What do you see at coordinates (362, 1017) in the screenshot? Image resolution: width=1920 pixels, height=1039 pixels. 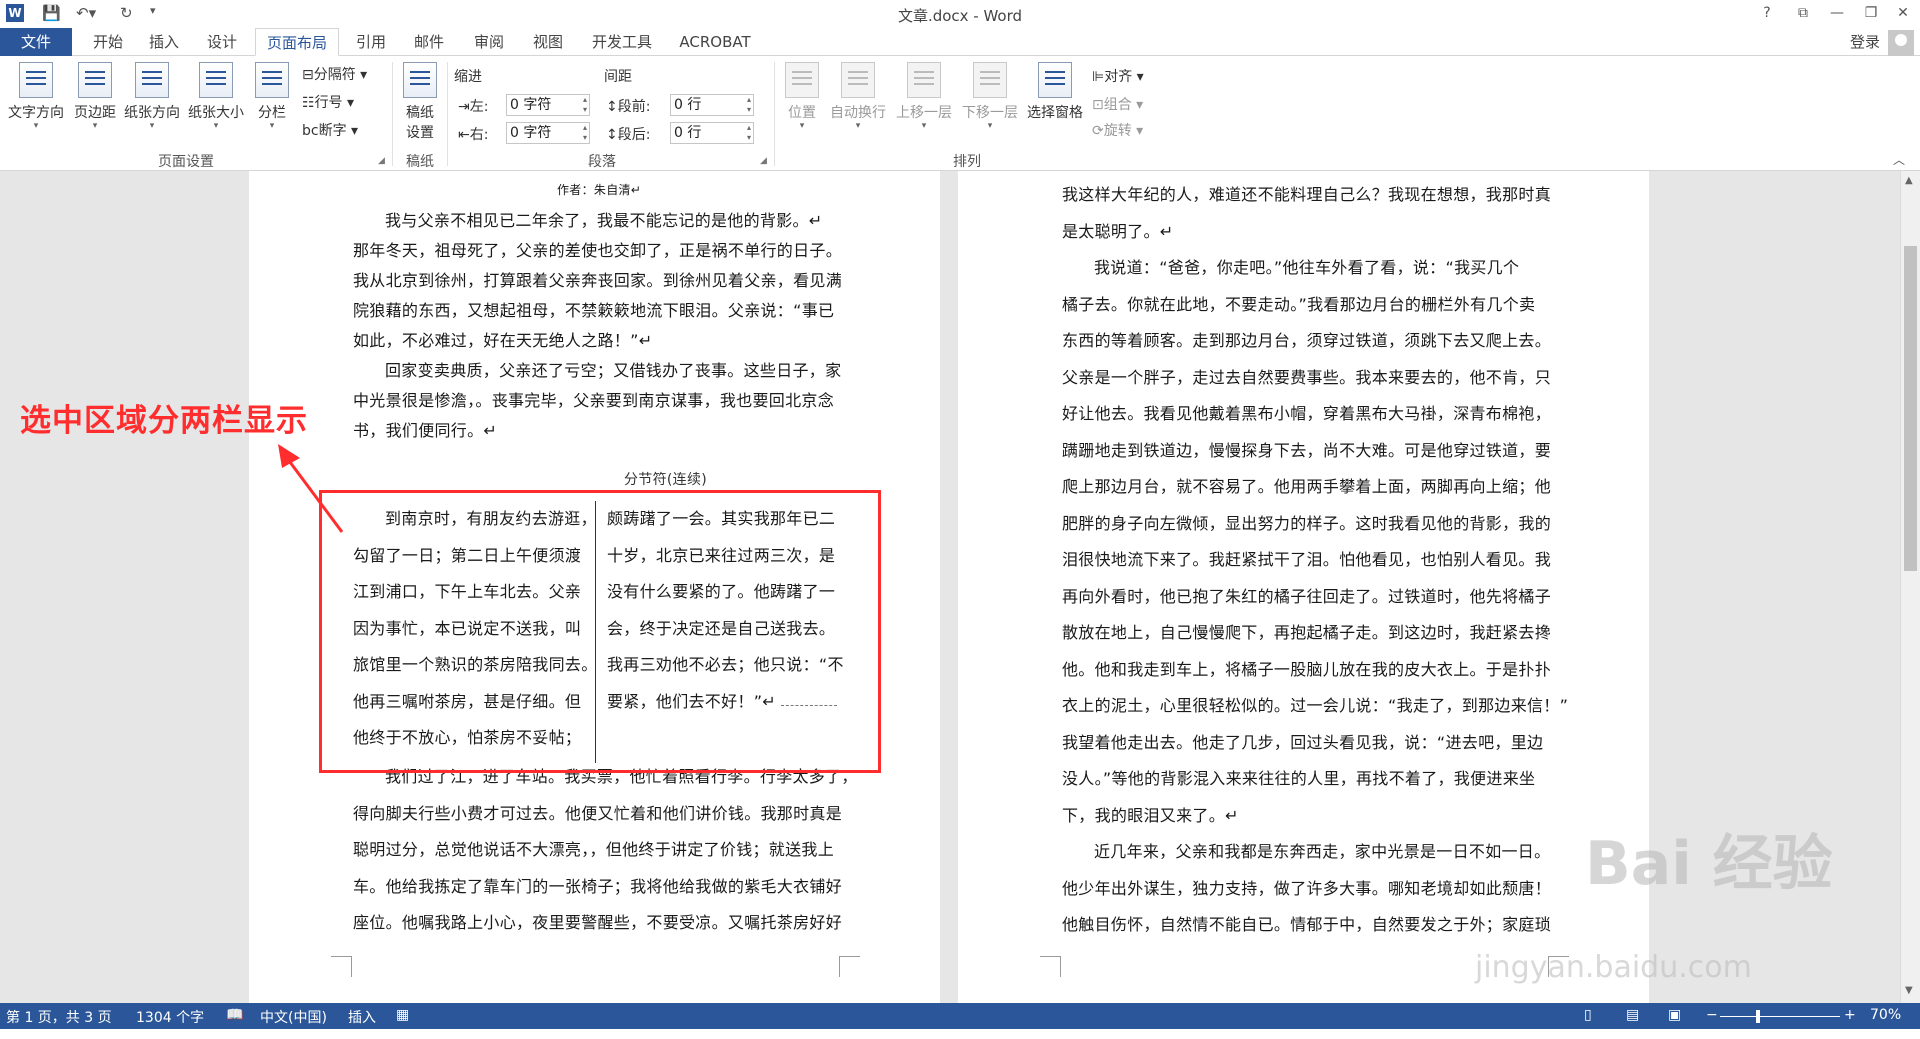 I see `insert-mode: 插入` at bounding box center [362, 1017].